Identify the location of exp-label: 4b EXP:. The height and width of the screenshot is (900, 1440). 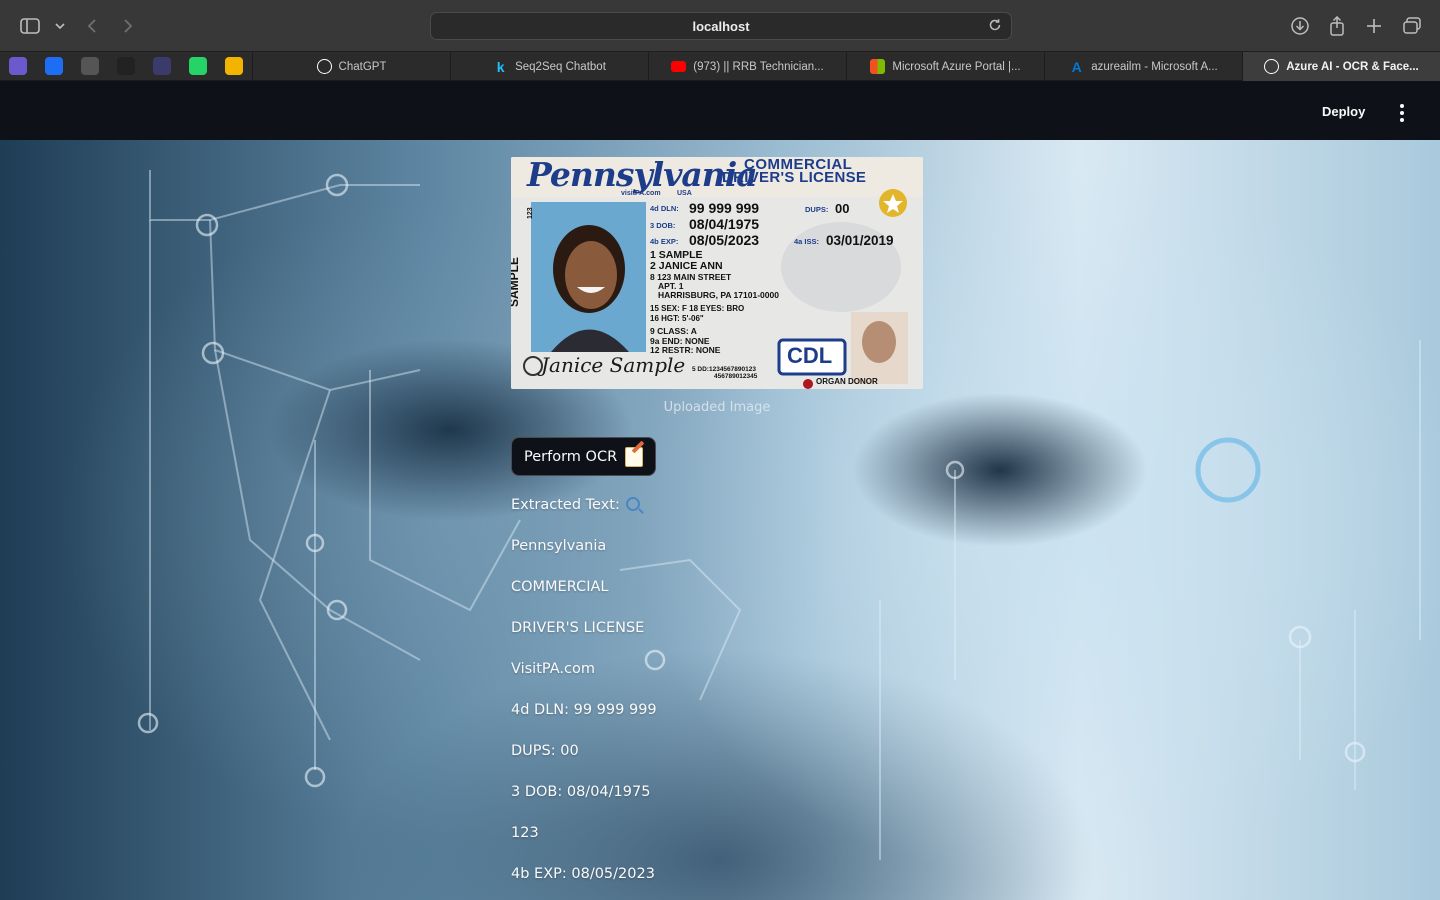
(664, 241).